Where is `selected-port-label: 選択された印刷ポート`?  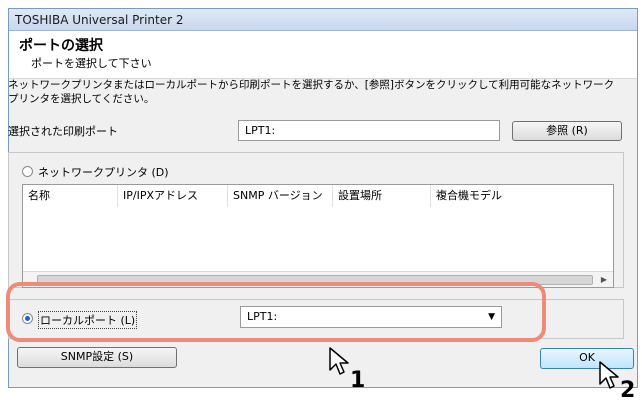 selected-port-label: 選択された印刷ポート is located at coordinates (63, 131).